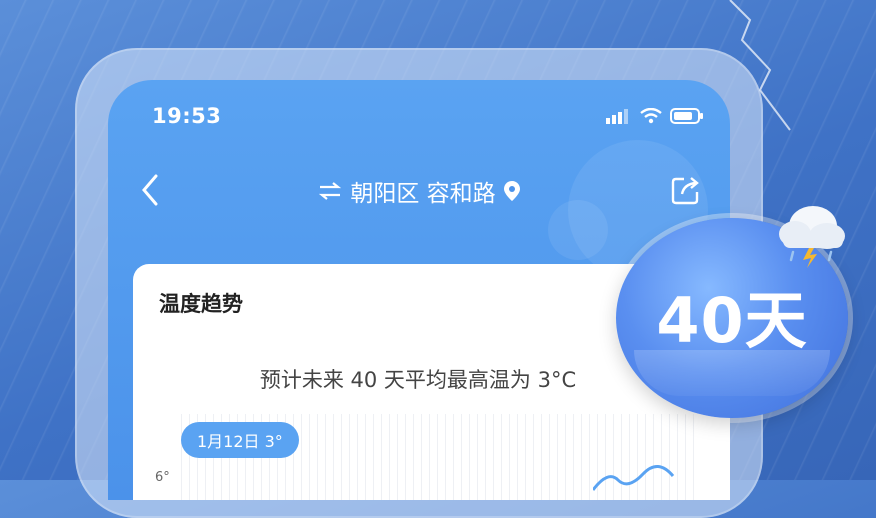 The width and height of the screenshot is (876, 518). I want to click on signal-icon, so click(617, 116).